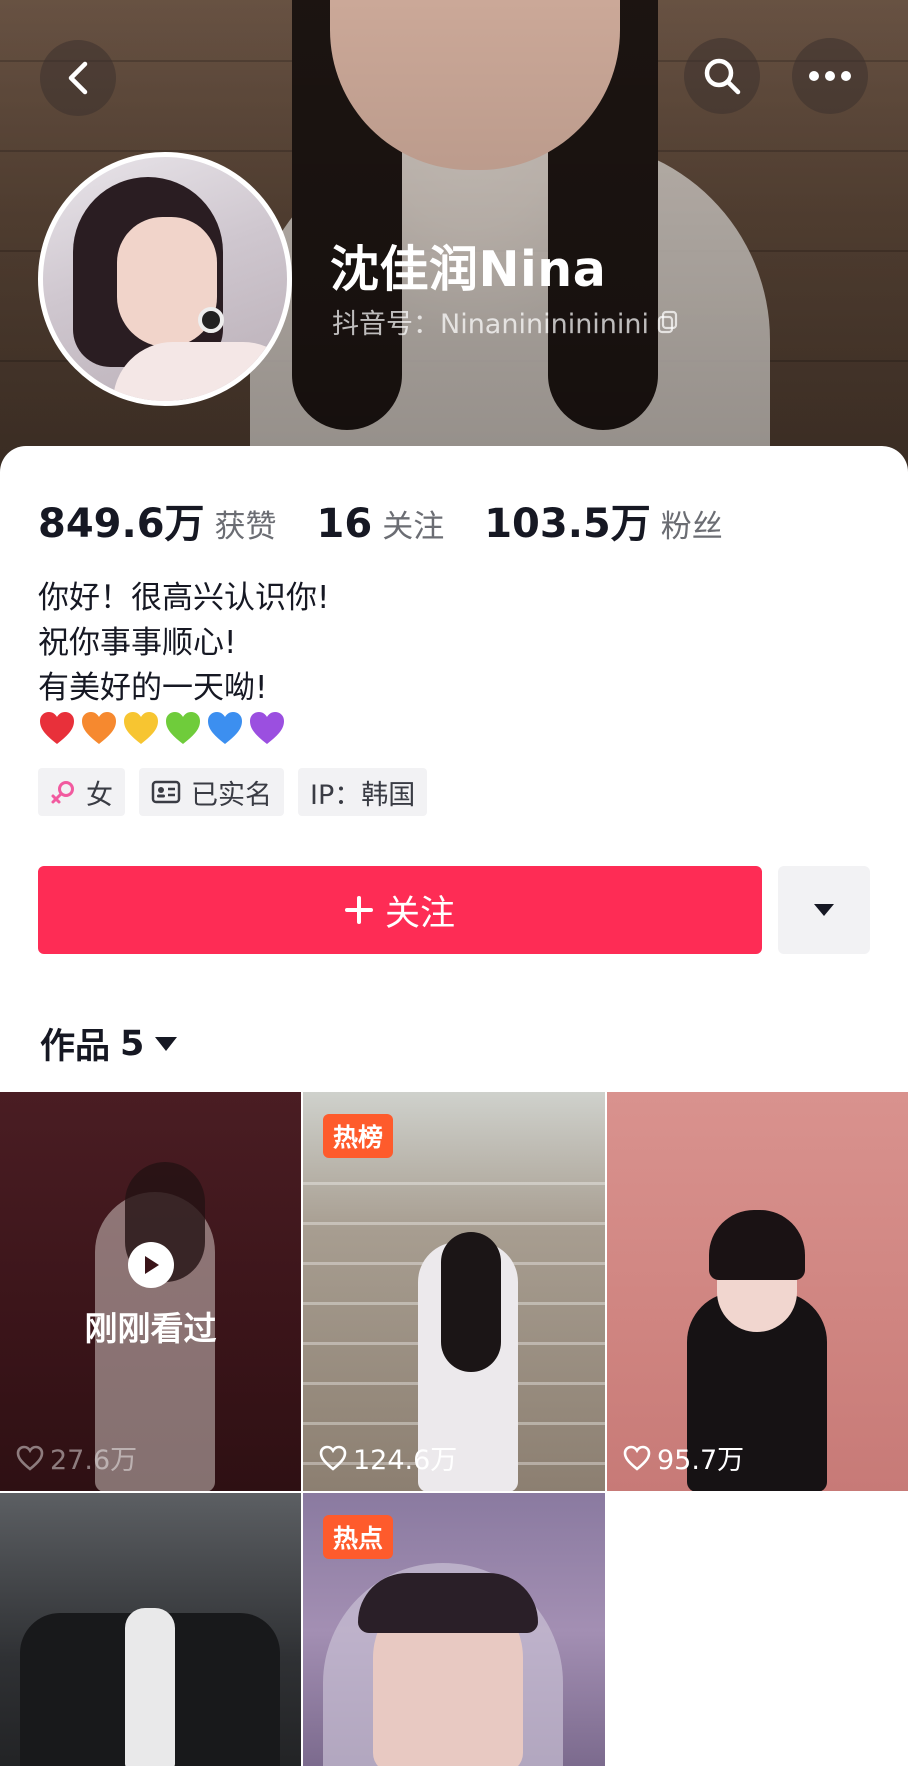 The height and width of the screenshot is (1766, 908). I want to click on follow-label: 关注, so click(419, 913).